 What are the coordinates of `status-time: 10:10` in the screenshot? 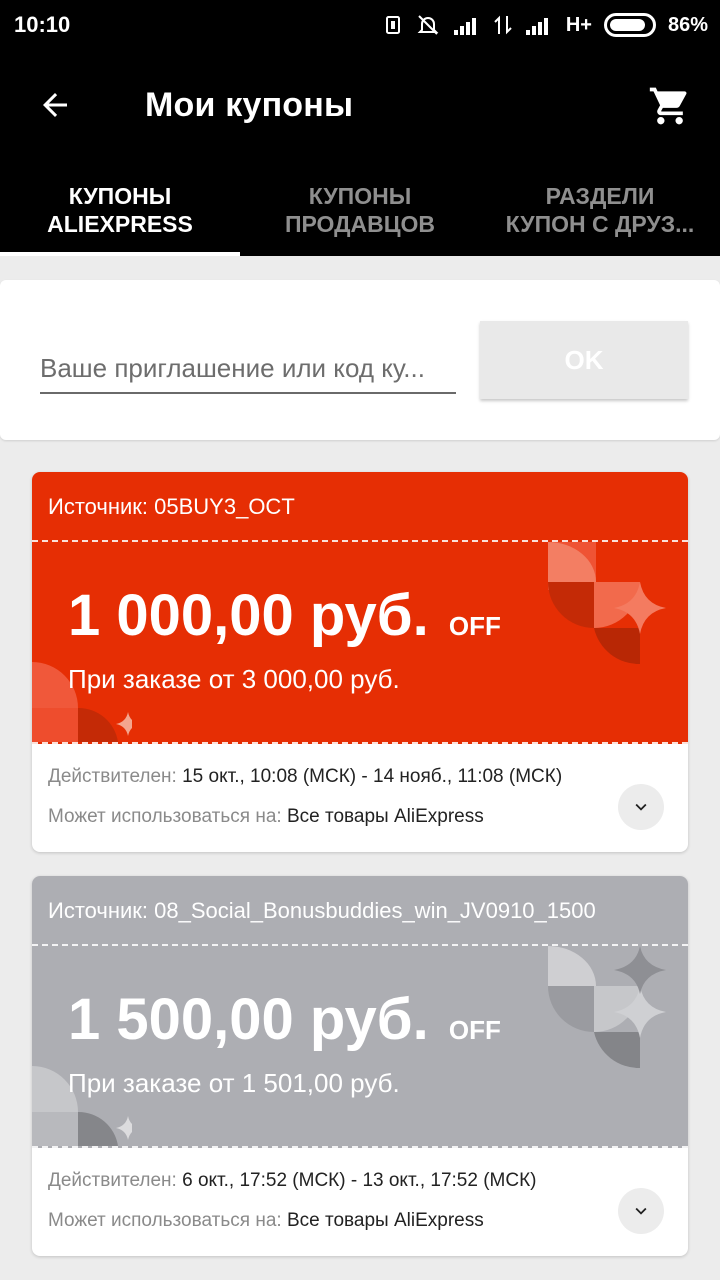 It's located at (42, 24).